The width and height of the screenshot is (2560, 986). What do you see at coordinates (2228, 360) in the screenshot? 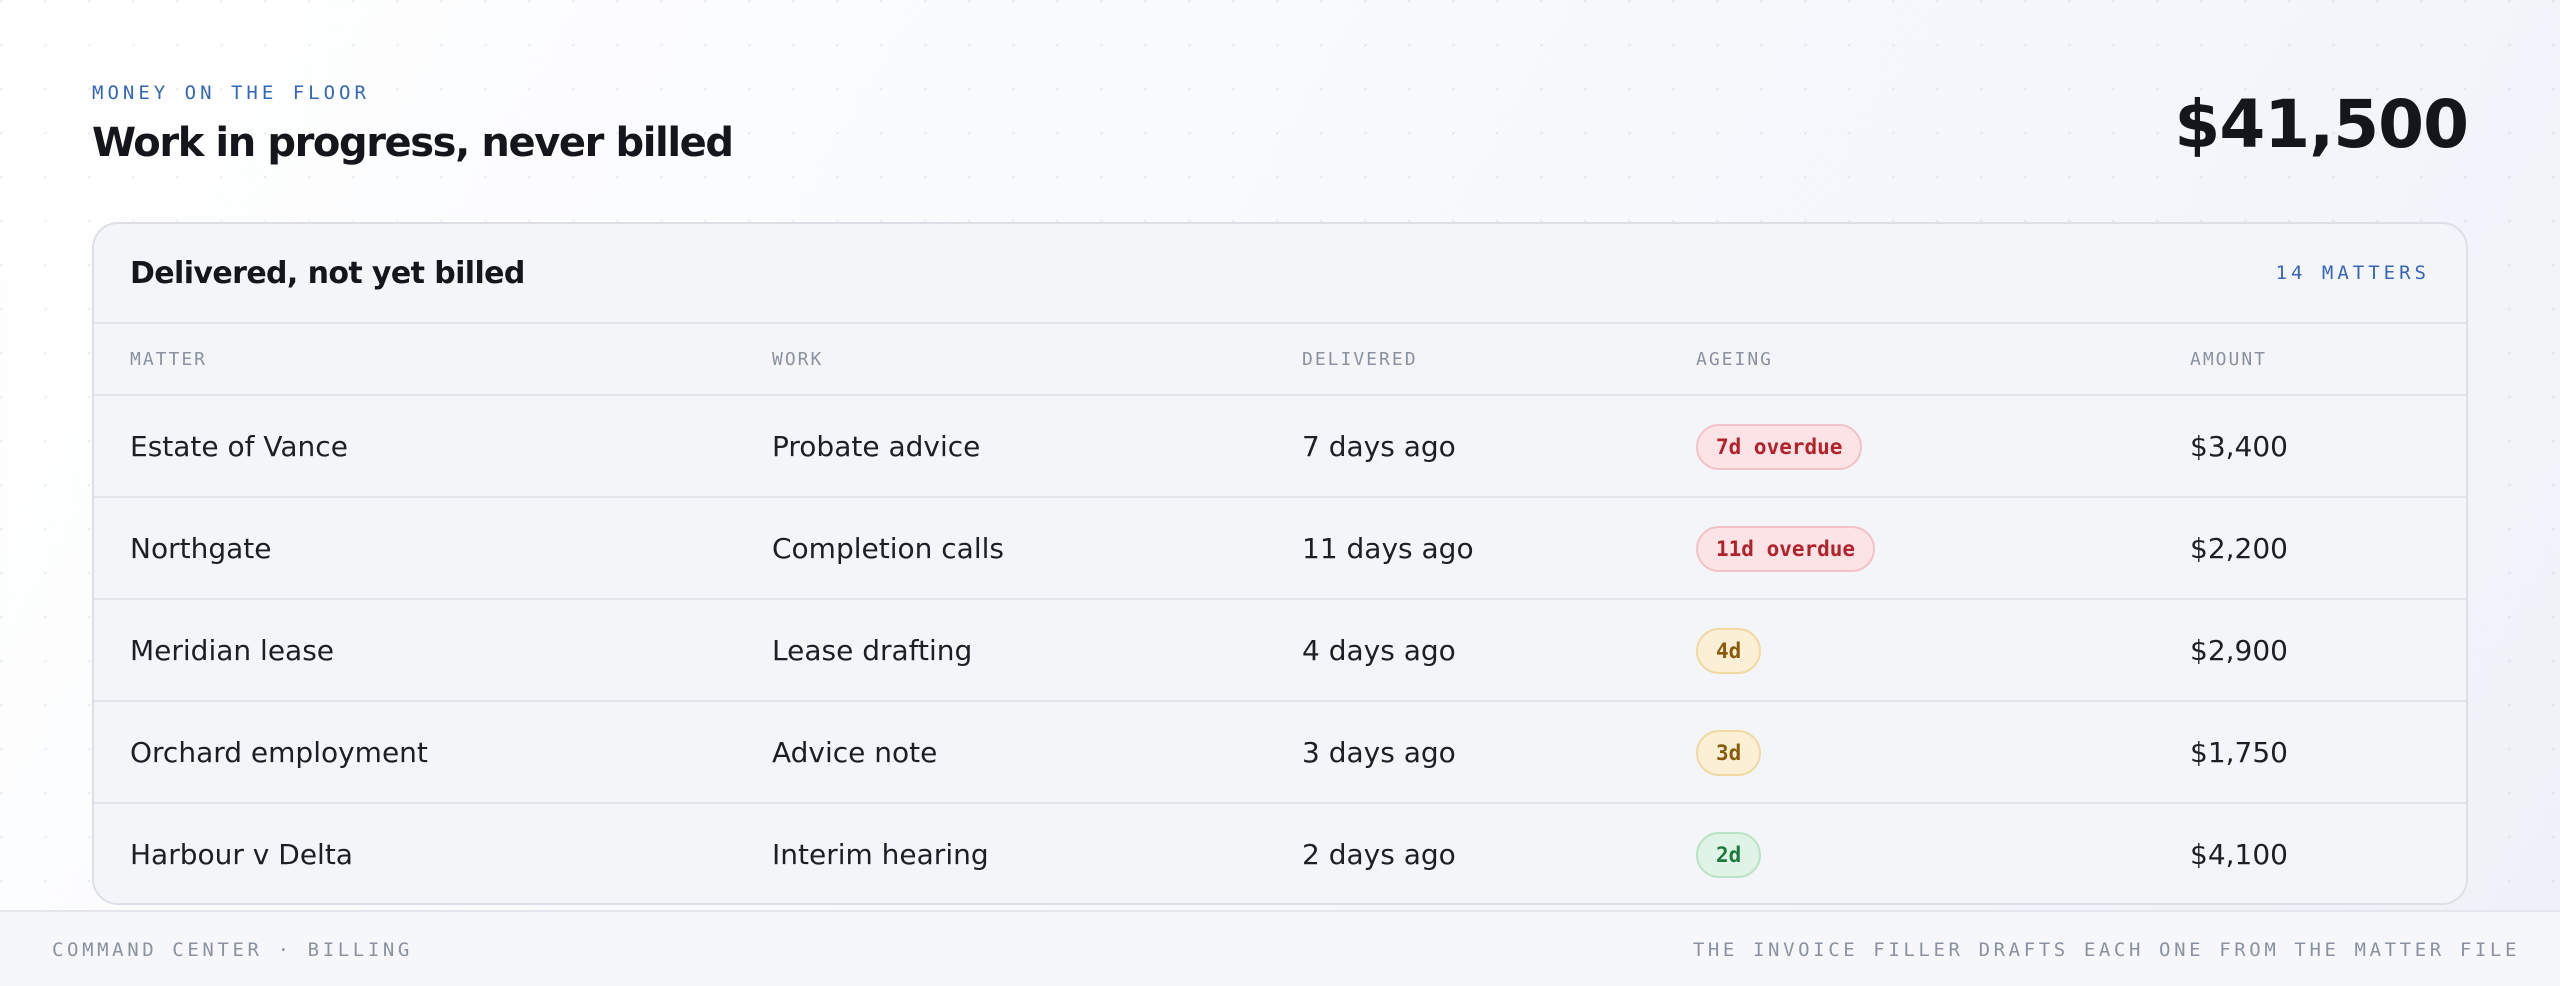
I see `column-header-amount: AMOUNT` at bounding box center [2228, 360].